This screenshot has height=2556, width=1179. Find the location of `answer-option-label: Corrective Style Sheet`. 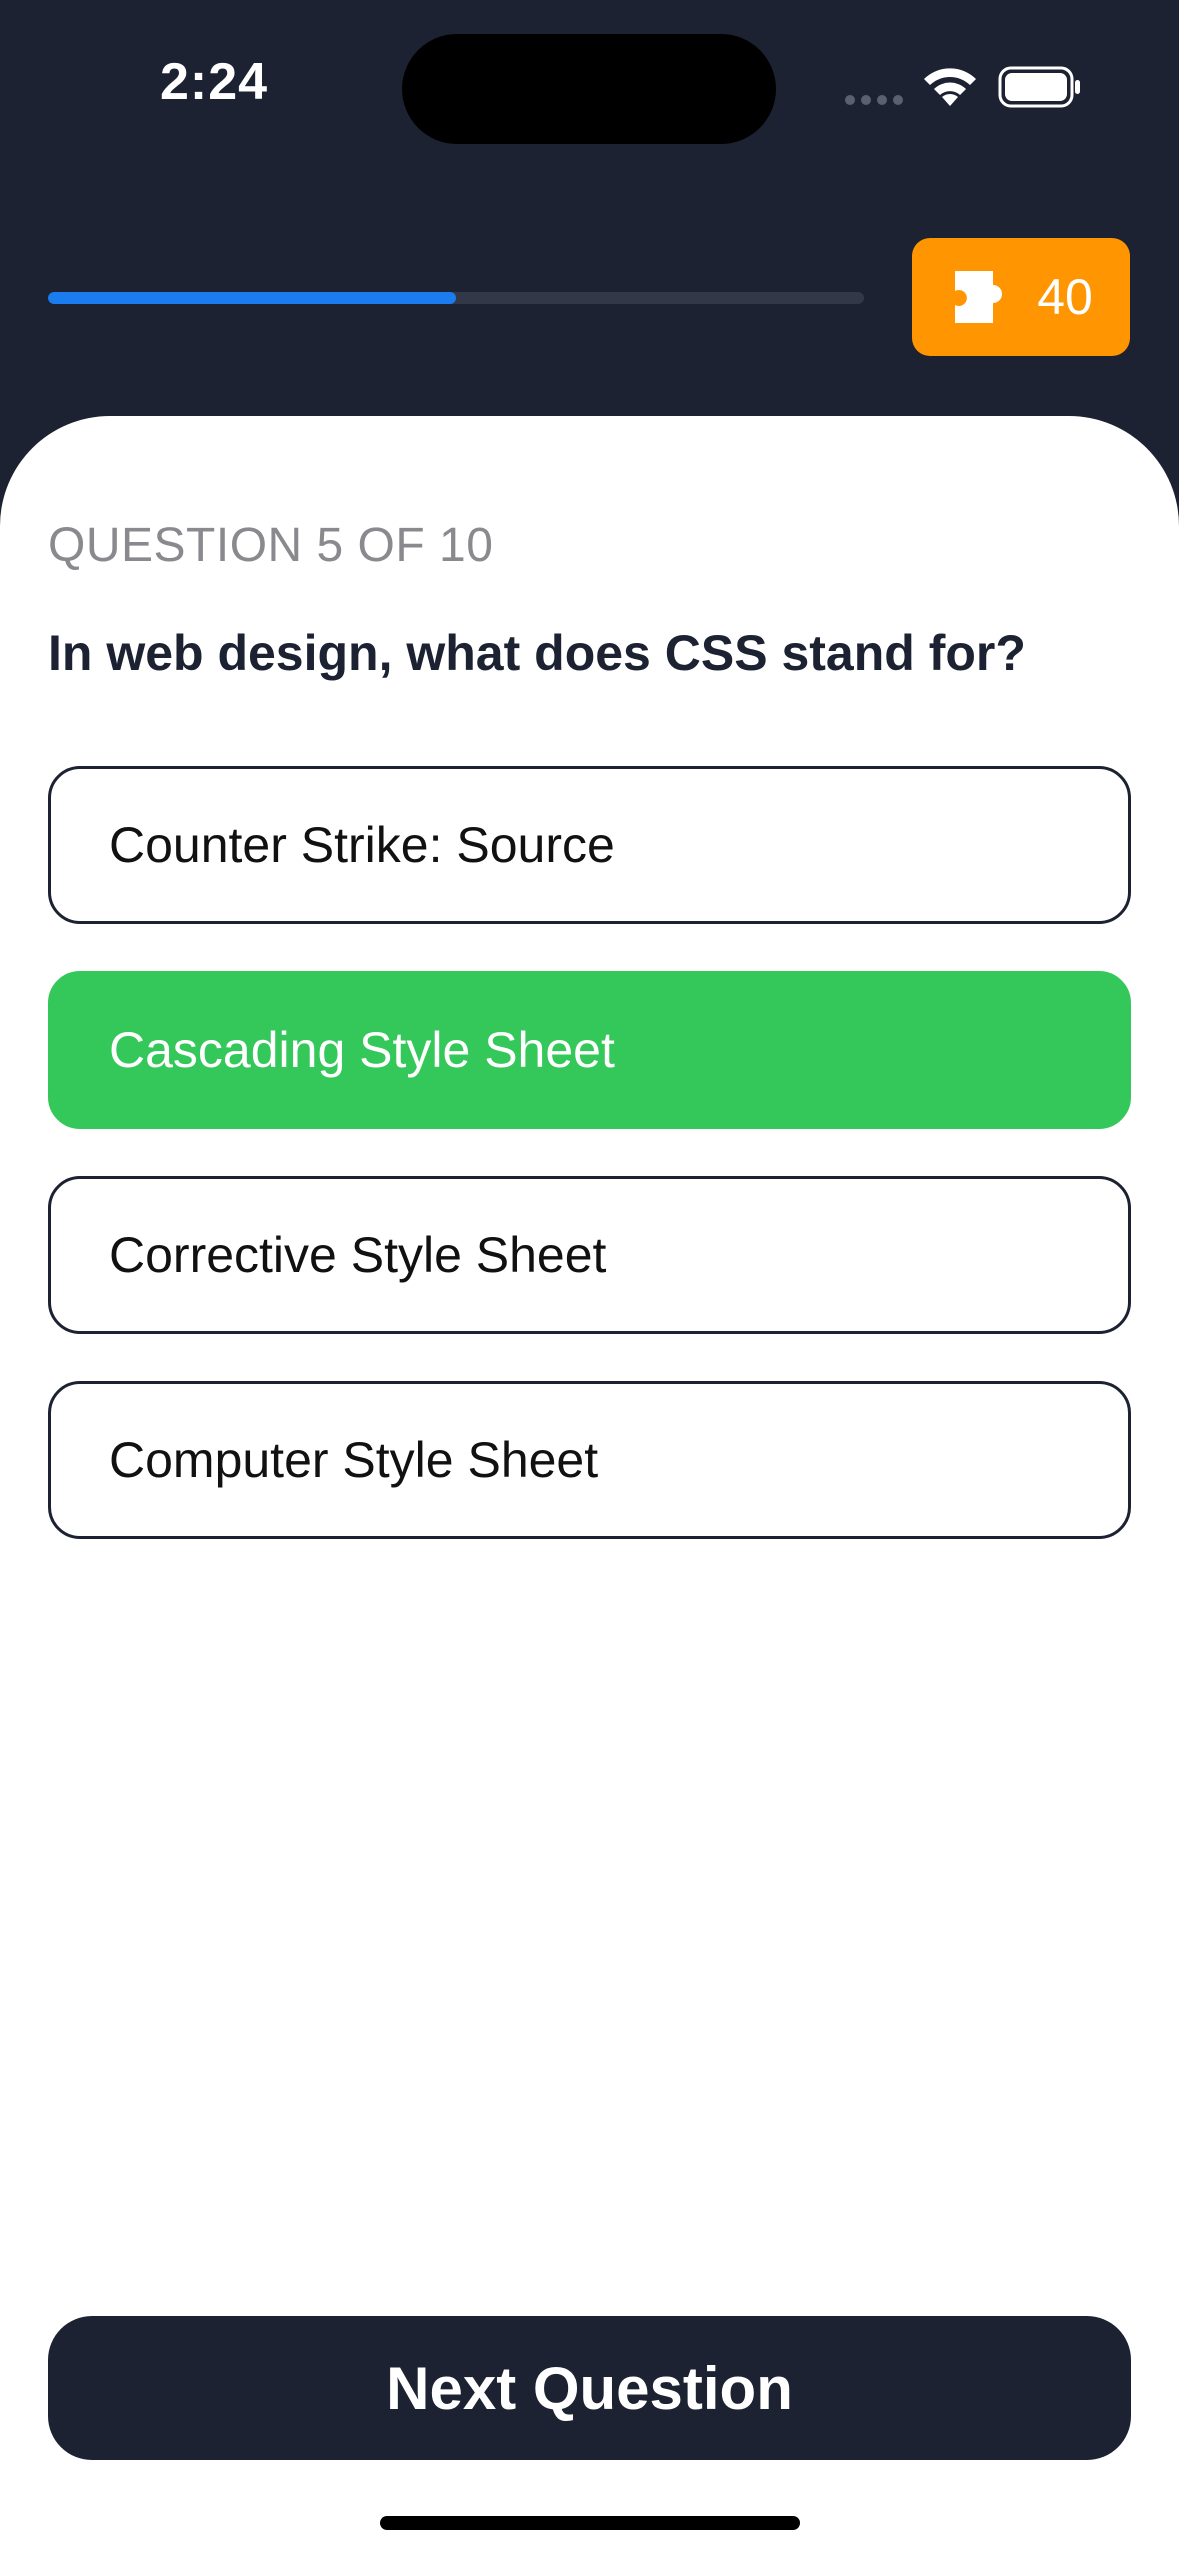

answer-option-label: Corrective Style Sheet is located at coordinates (358, 1255).